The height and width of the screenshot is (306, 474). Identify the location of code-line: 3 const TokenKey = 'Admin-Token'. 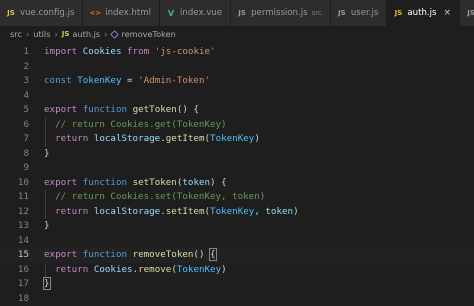
(237, 81).